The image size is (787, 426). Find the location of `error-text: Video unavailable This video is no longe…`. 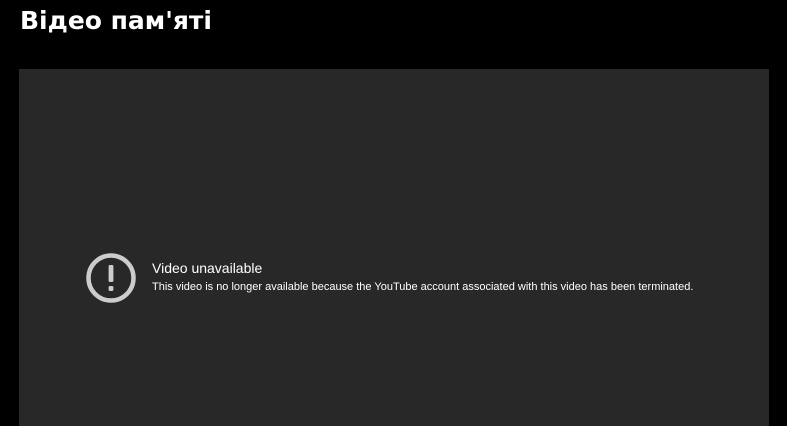

error-text: Video unavailable This video is no longe… is located at coordinates (422, 276).